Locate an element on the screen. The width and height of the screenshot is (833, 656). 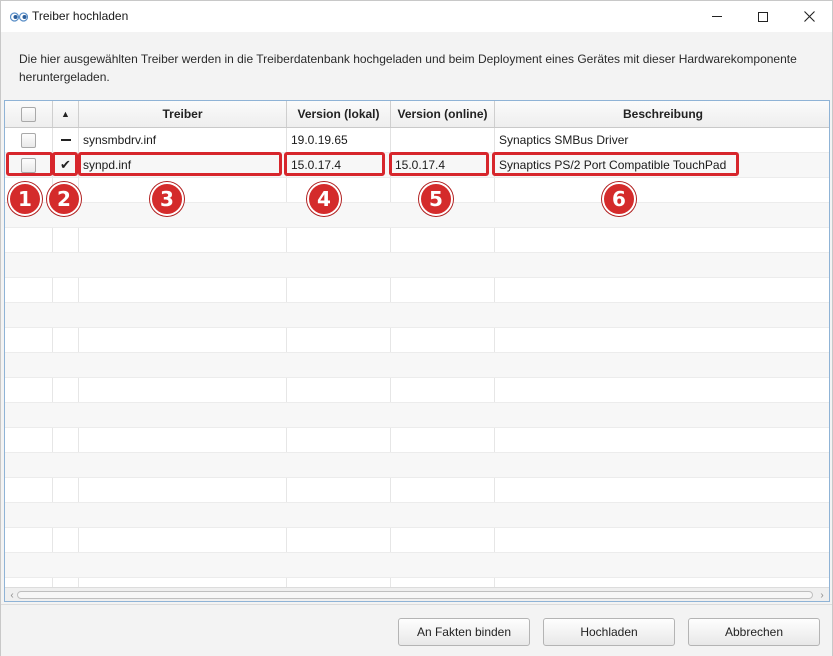
row-status-cell is located at coordinates (66, 140).